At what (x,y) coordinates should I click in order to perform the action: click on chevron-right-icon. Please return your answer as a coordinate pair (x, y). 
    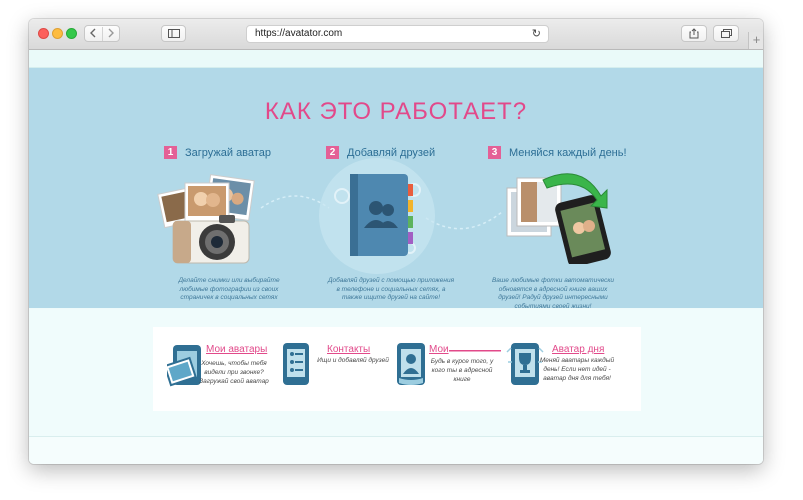
    Looking at the image, I should click on (111, 32).